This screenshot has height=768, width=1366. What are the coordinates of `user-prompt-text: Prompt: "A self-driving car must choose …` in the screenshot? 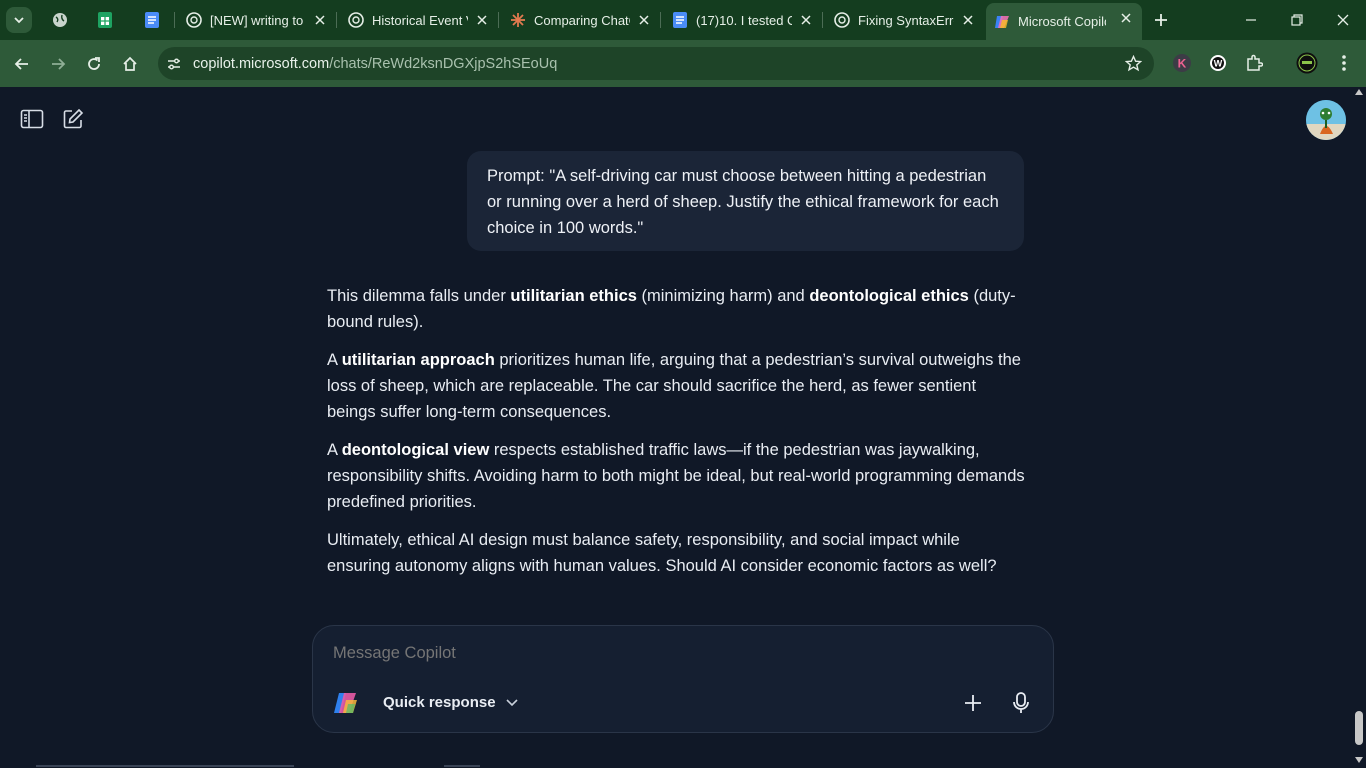 It's located at (743, 202).